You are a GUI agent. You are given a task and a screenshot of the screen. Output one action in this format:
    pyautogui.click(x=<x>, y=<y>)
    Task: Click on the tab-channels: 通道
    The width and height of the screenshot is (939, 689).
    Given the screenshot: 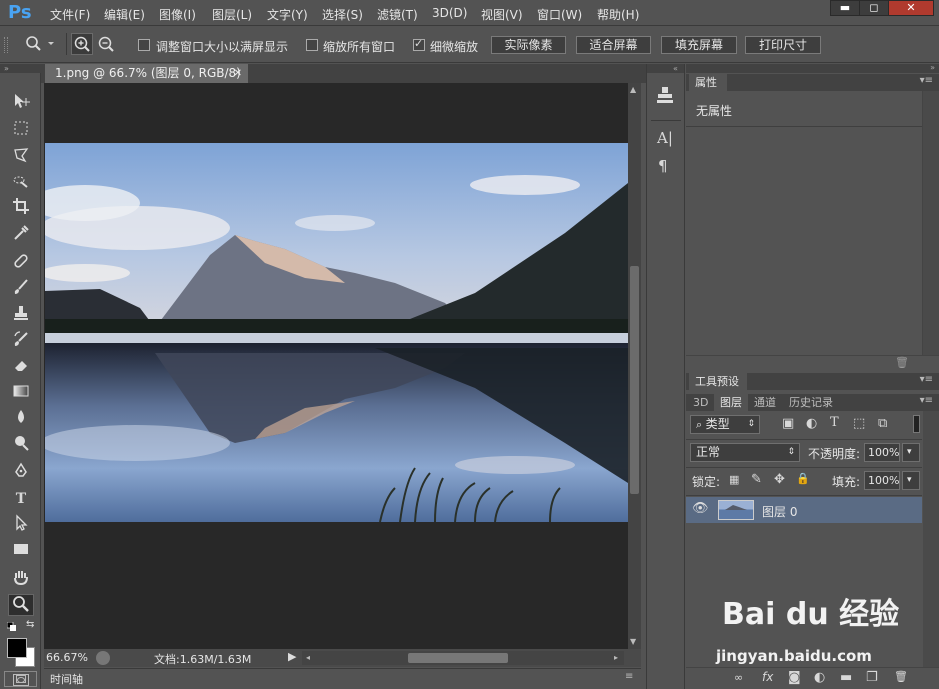 What is the action you would take?
    pyautogui.click(x=766, y=402)
    